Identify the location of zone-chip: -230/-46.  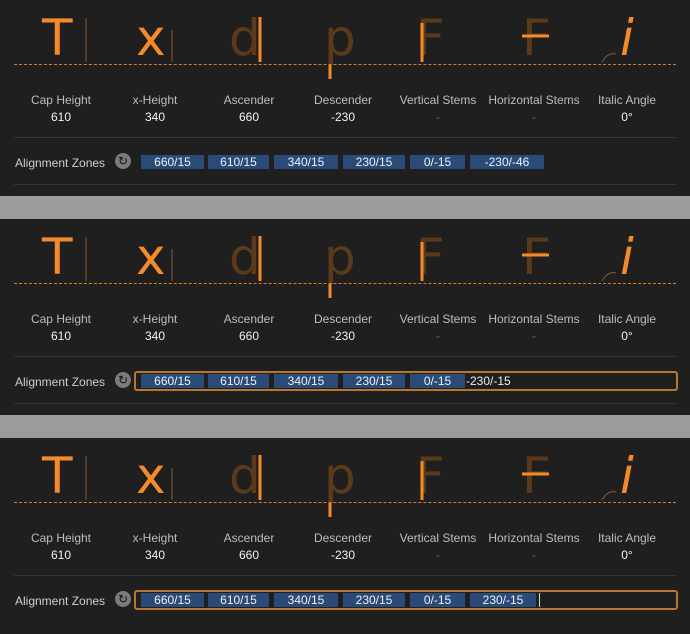
(507, 162).